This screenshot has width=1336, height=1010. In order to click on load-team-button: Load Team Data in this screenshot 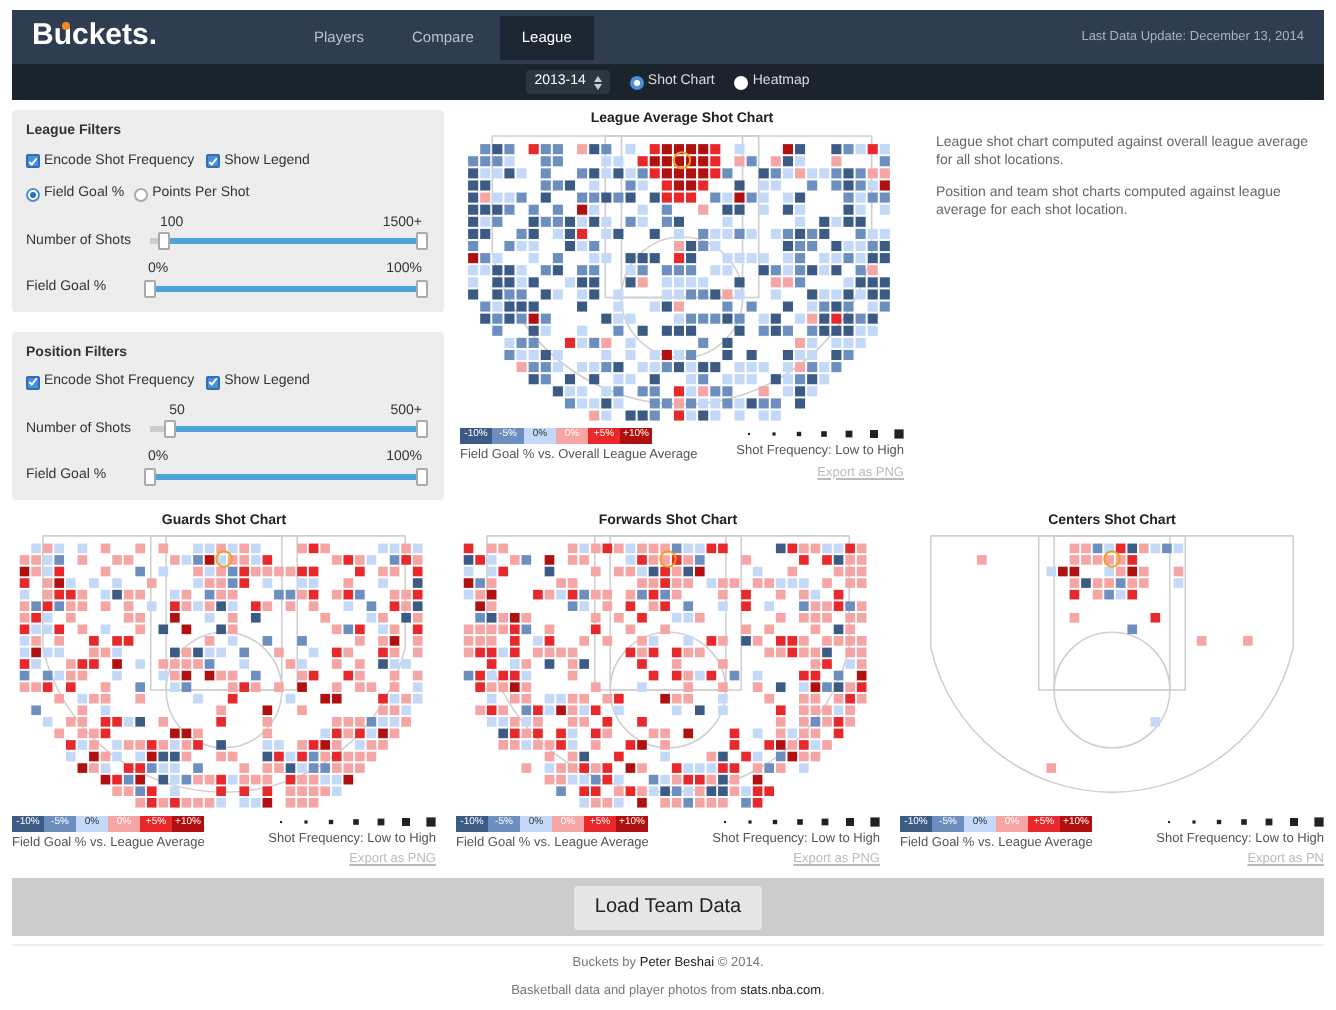, I will do `click(668, 907)`.